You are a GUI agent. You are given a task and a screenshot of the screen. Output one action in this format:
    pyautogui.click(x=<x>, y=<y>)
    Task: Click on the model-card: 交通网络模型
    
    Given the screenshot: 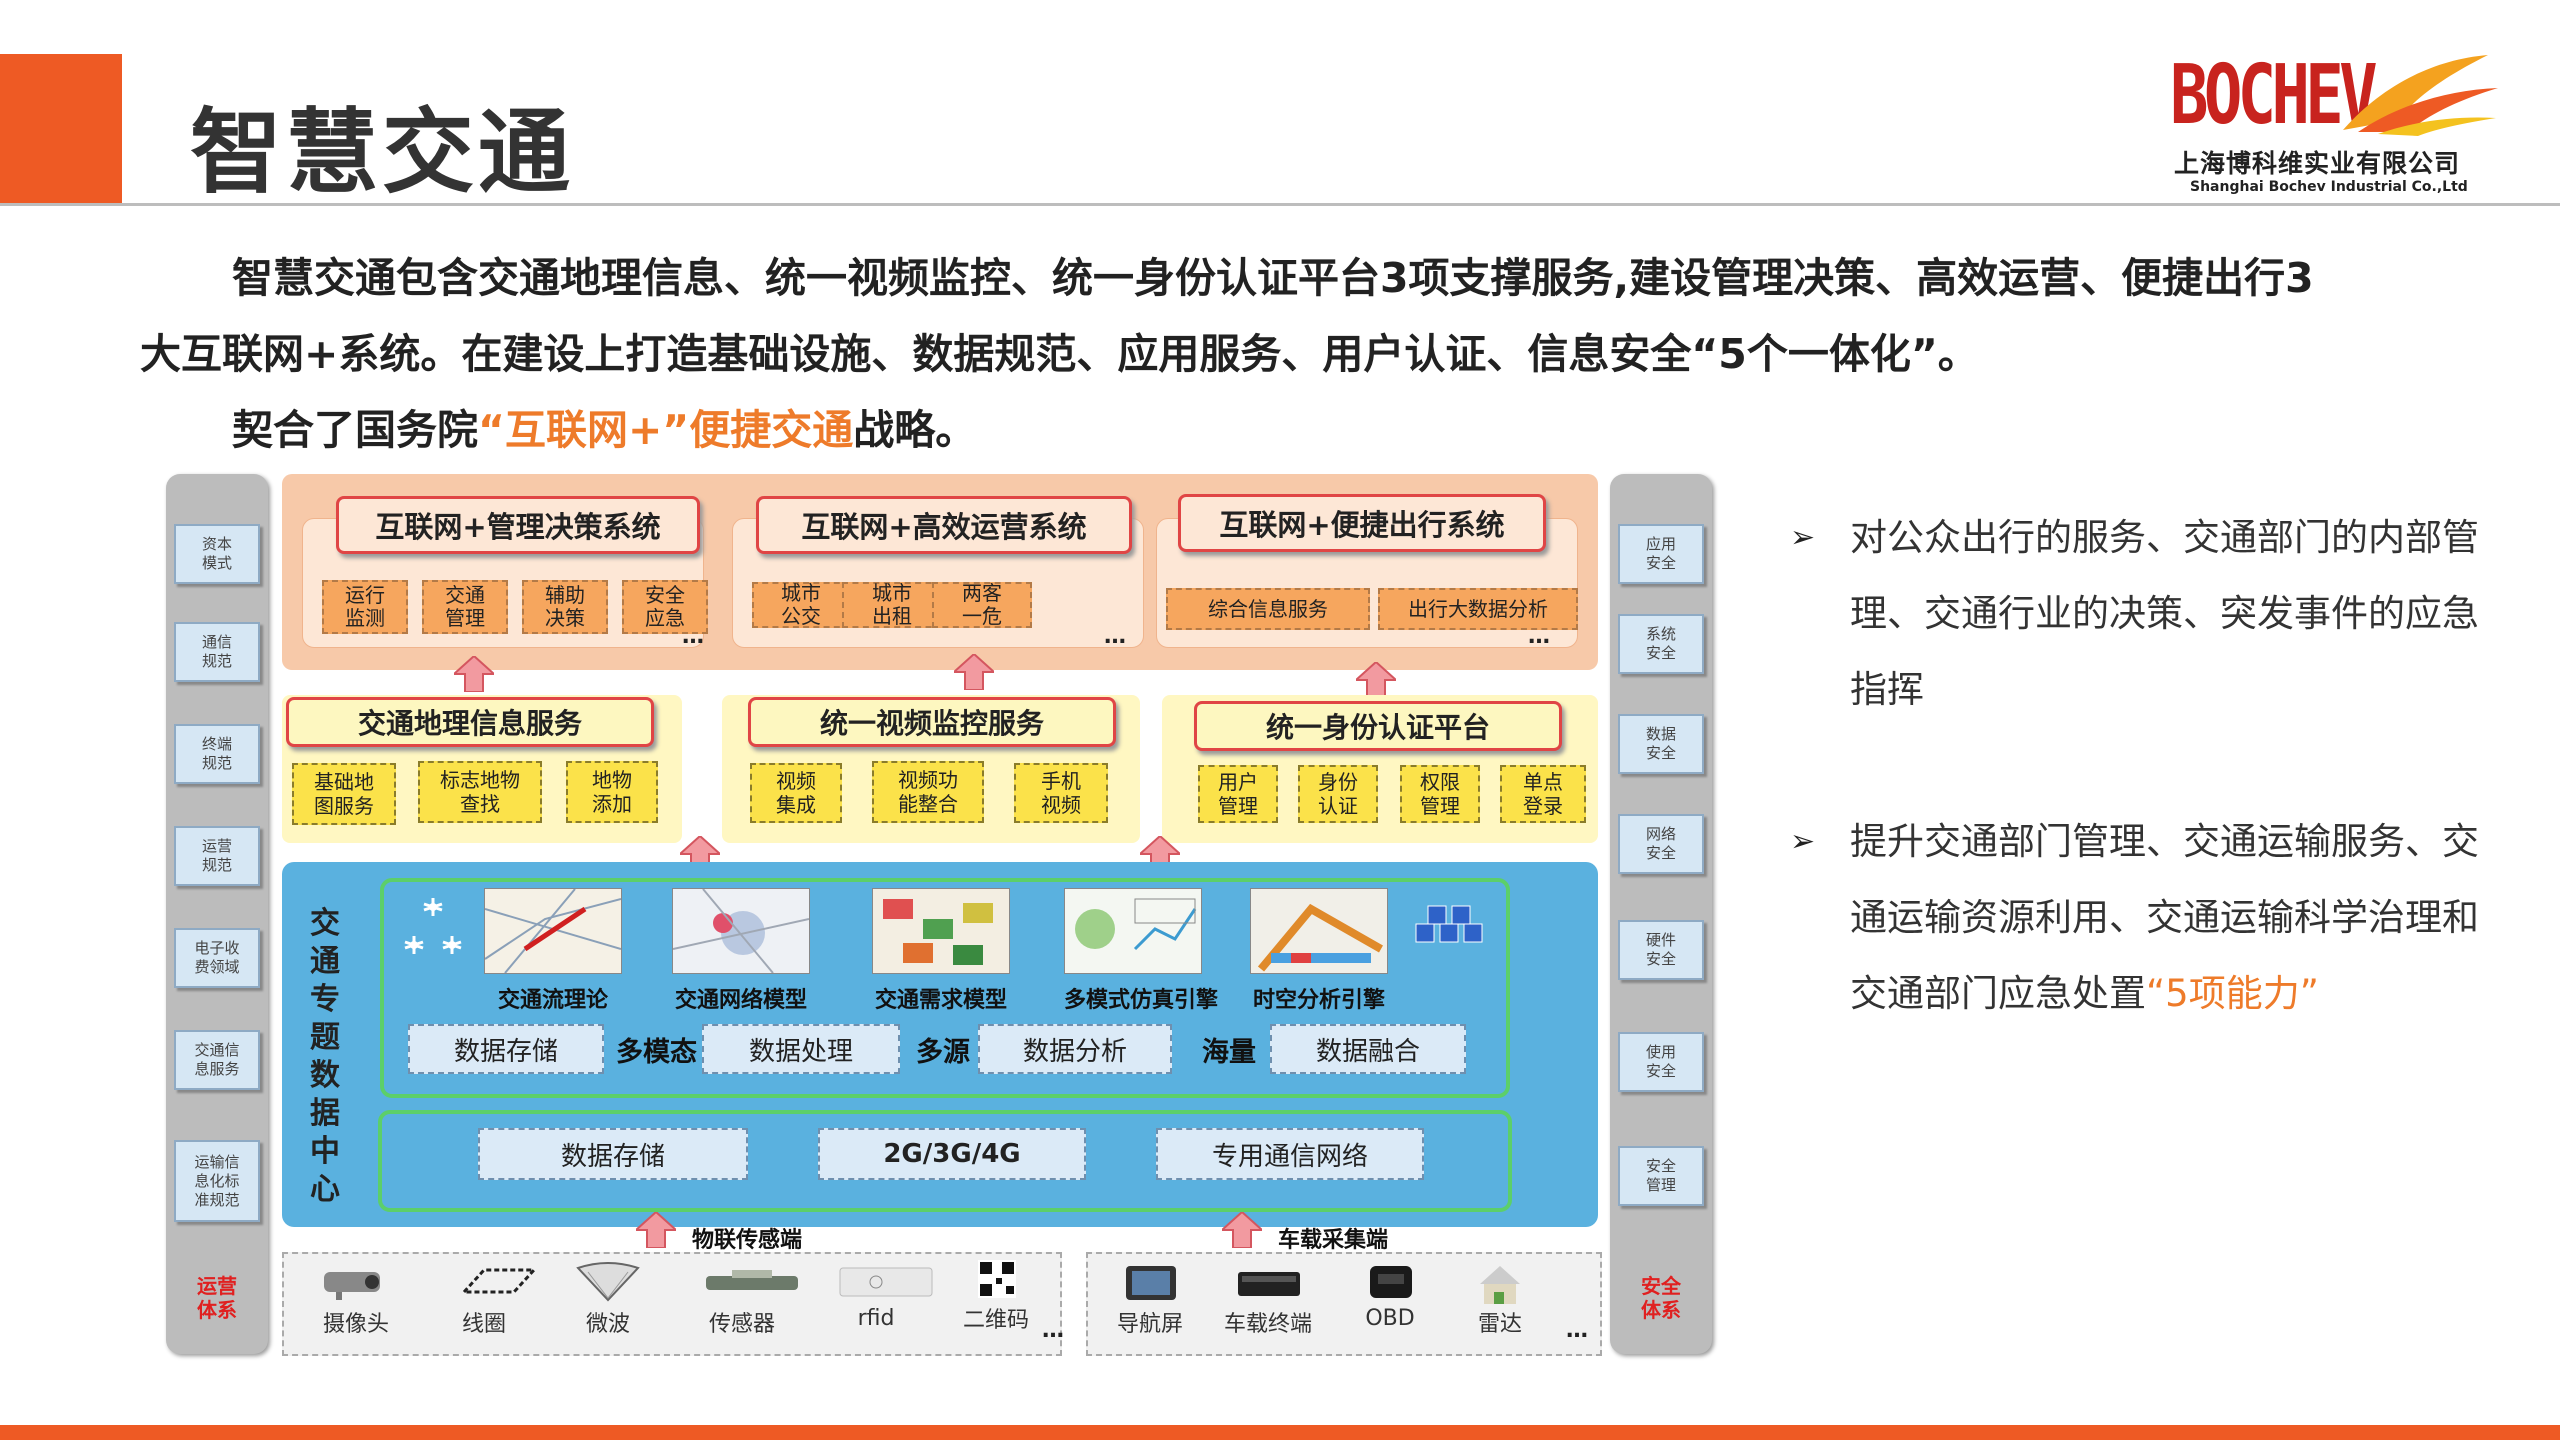 What is the action you would take?
    pyautogui.click(x=741, y=951)
    